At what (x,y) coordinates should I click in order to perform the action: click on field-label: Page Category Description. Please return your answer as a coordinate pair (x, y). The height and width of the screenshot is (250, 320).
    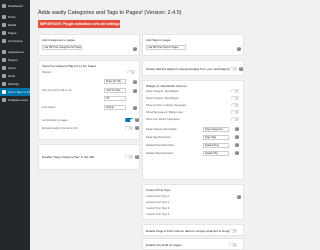
    Looking at the image, I should click on (161, 129).